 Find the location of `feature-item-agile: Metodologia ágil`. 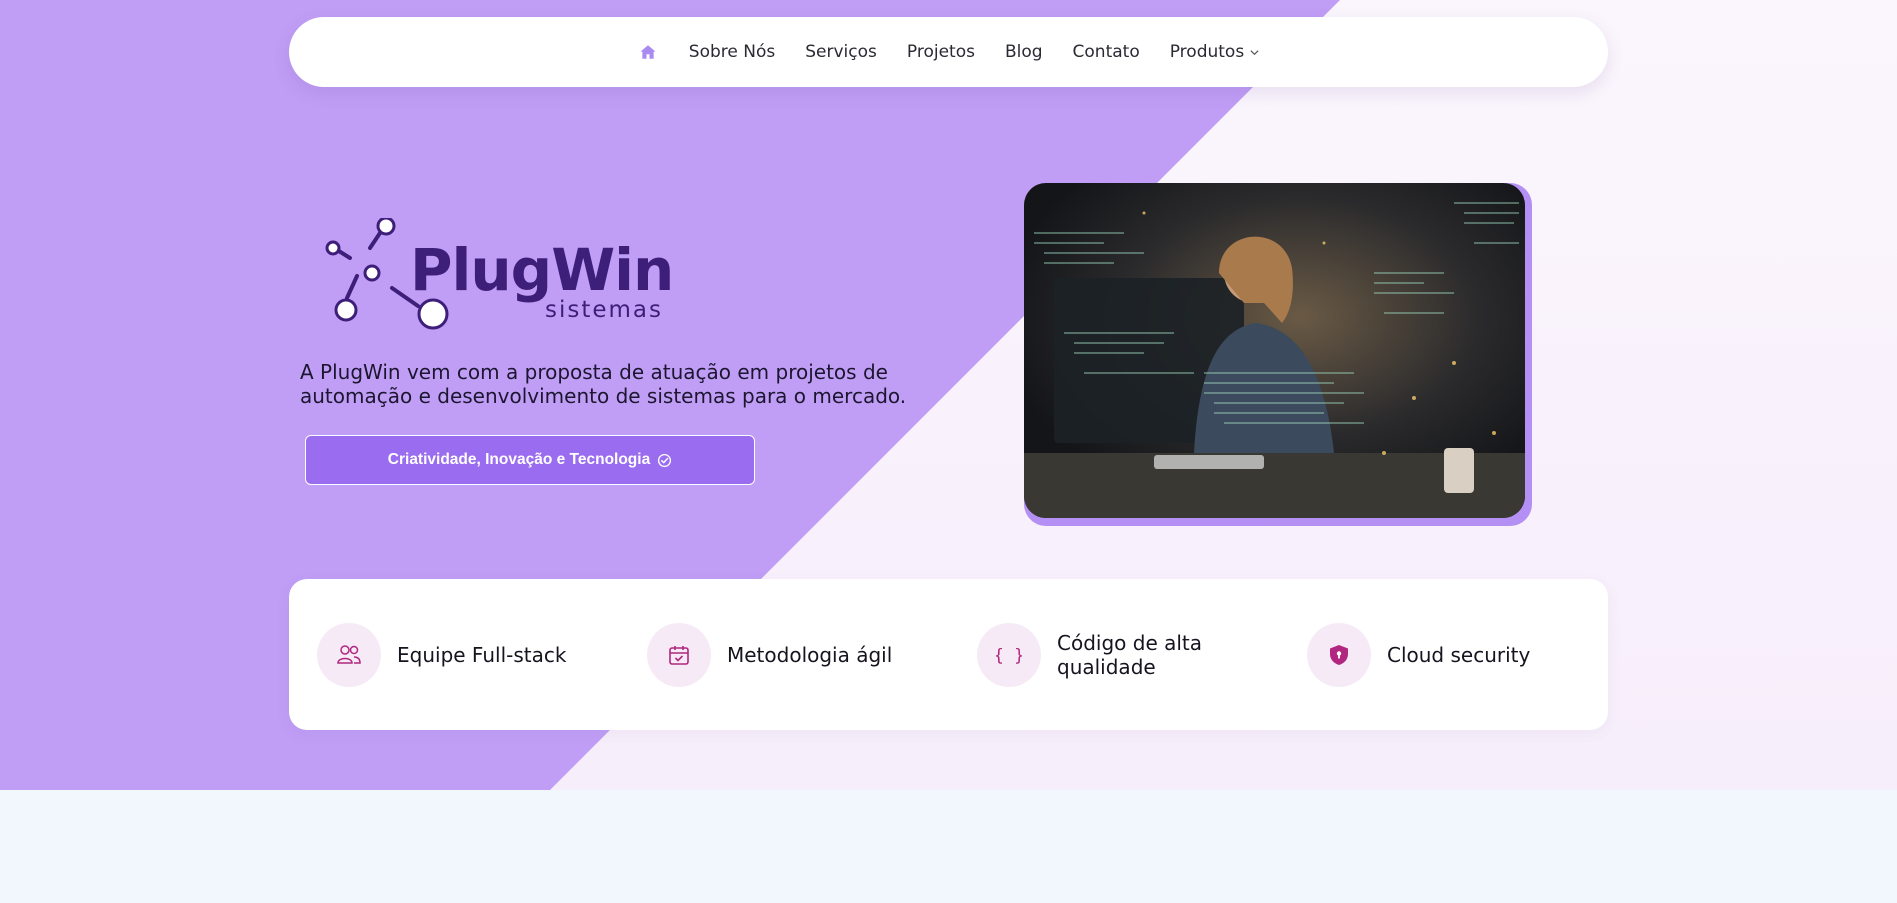

feature-item-agile: Metodologia ágil is located at coordinates (772, 654).